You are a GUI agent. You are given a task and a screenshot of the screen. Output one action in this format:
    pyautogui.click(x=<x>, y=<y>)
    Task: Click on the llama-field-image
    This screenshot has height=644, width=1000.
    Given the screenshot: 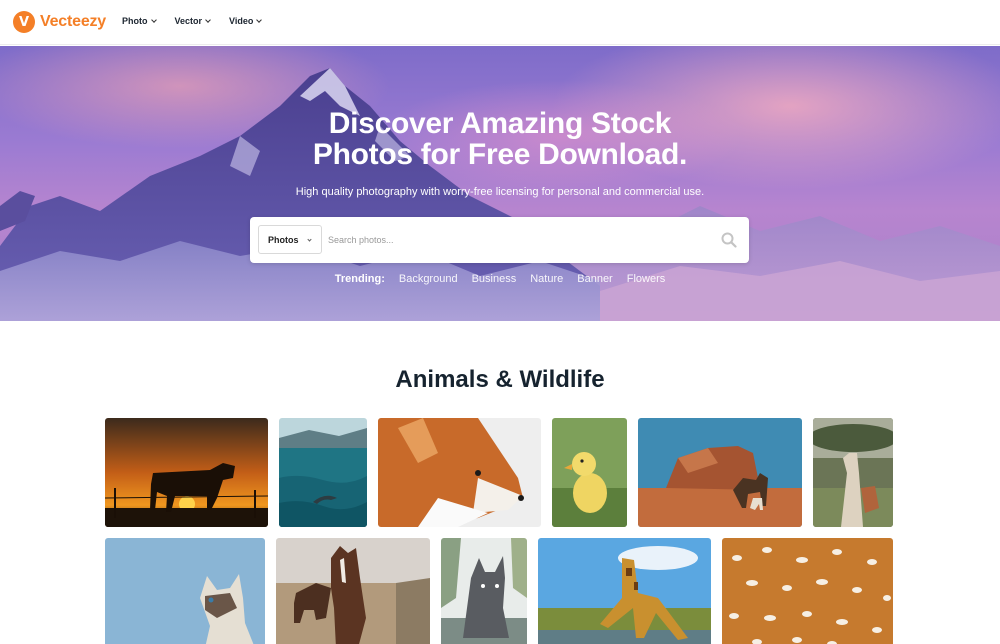 What is the action you would take?
    pyautogui.click(x=853, y=472)
    